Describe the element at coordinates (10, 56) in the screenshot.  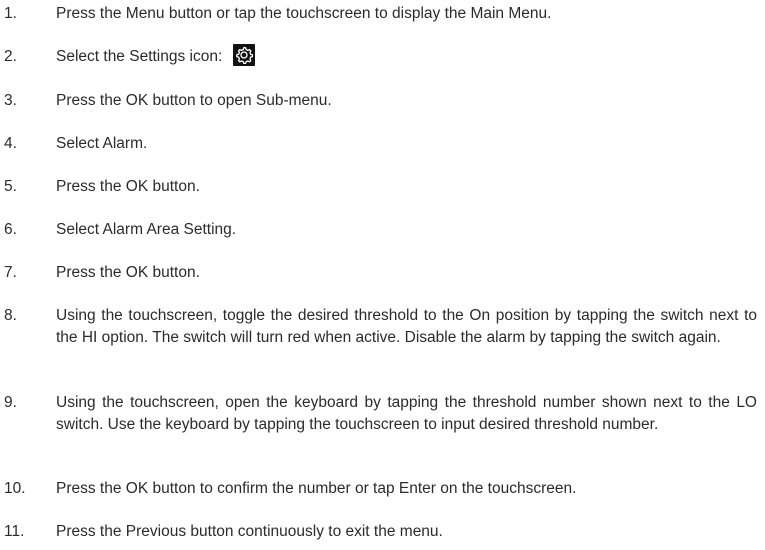
I see `step-number: 2.` at that location.